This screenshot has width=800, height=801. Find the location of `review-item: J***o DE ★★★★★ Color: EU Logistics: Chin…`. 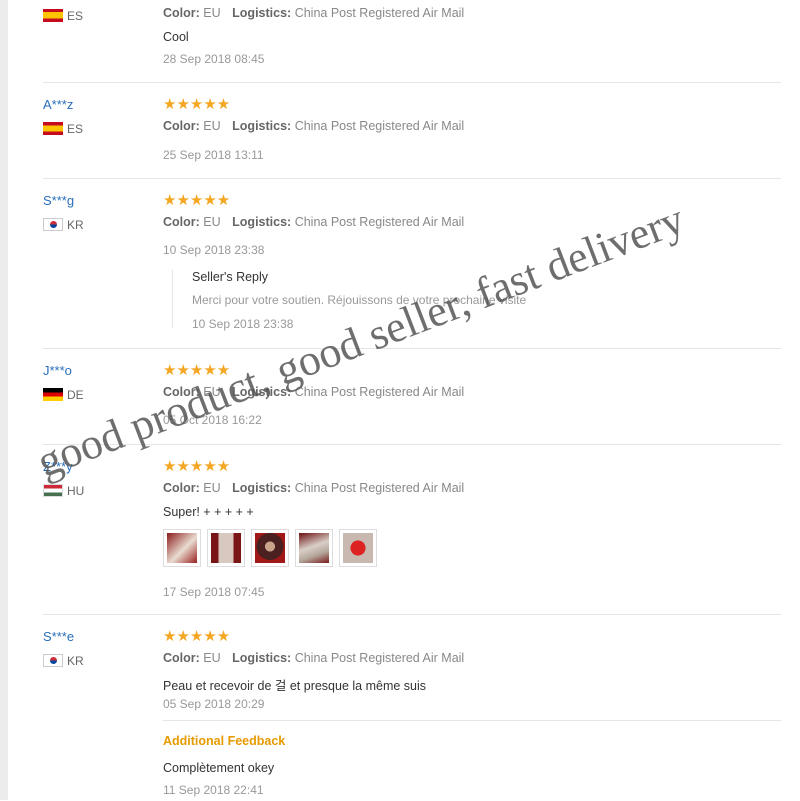

review-item: J***o DE ★★★★★ Color: EU Logistics: Chin… is located at coordinates (412, 396).